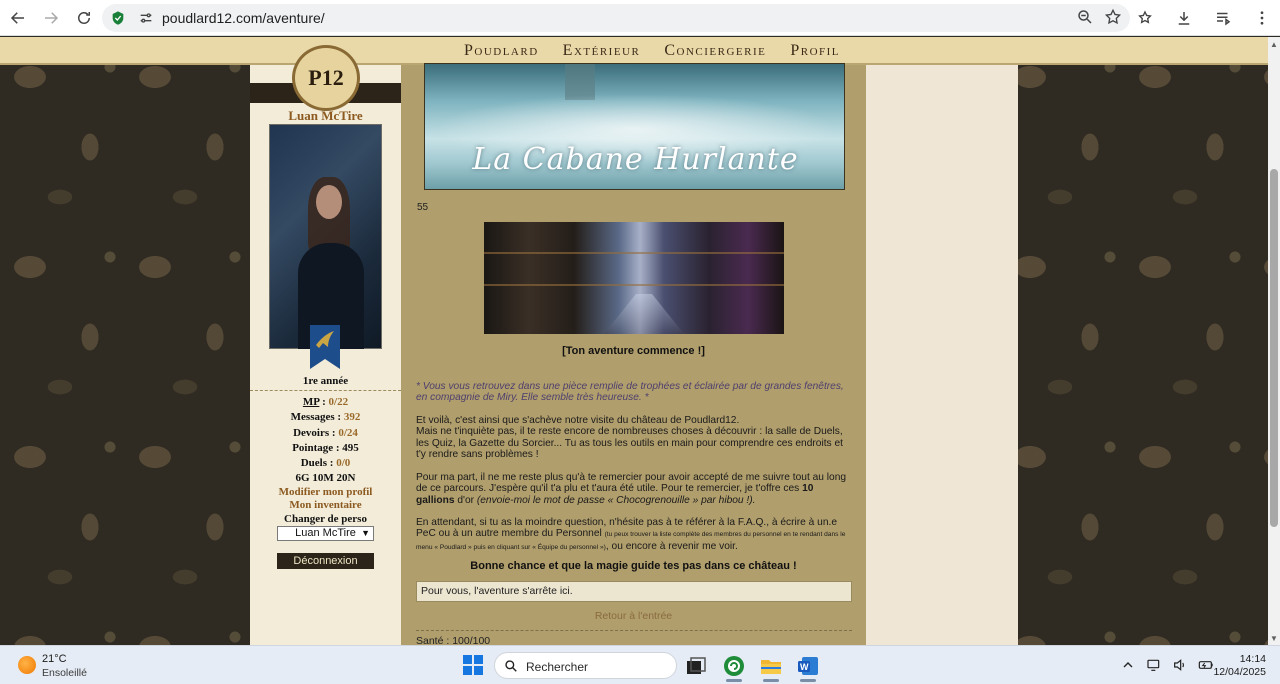 Image resolution: width=1280 pixels, height=684 pixels. I want to click on profile-links: Modifier mon profil Mon inventaire, so click(325, 498).